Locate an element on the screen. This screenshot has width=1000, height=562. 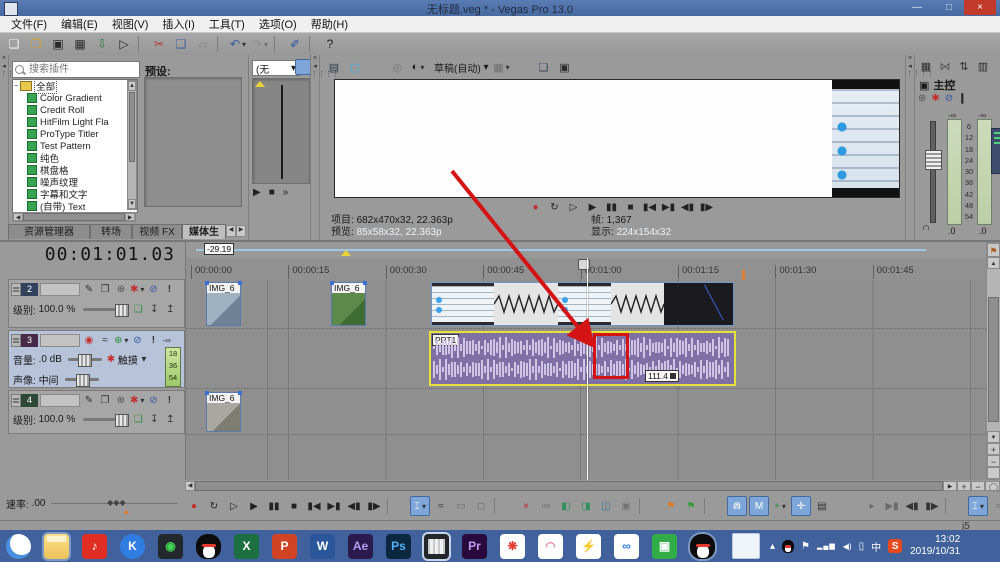
taskbar-netease-music: ♪ is located at coordinates (94, 546).